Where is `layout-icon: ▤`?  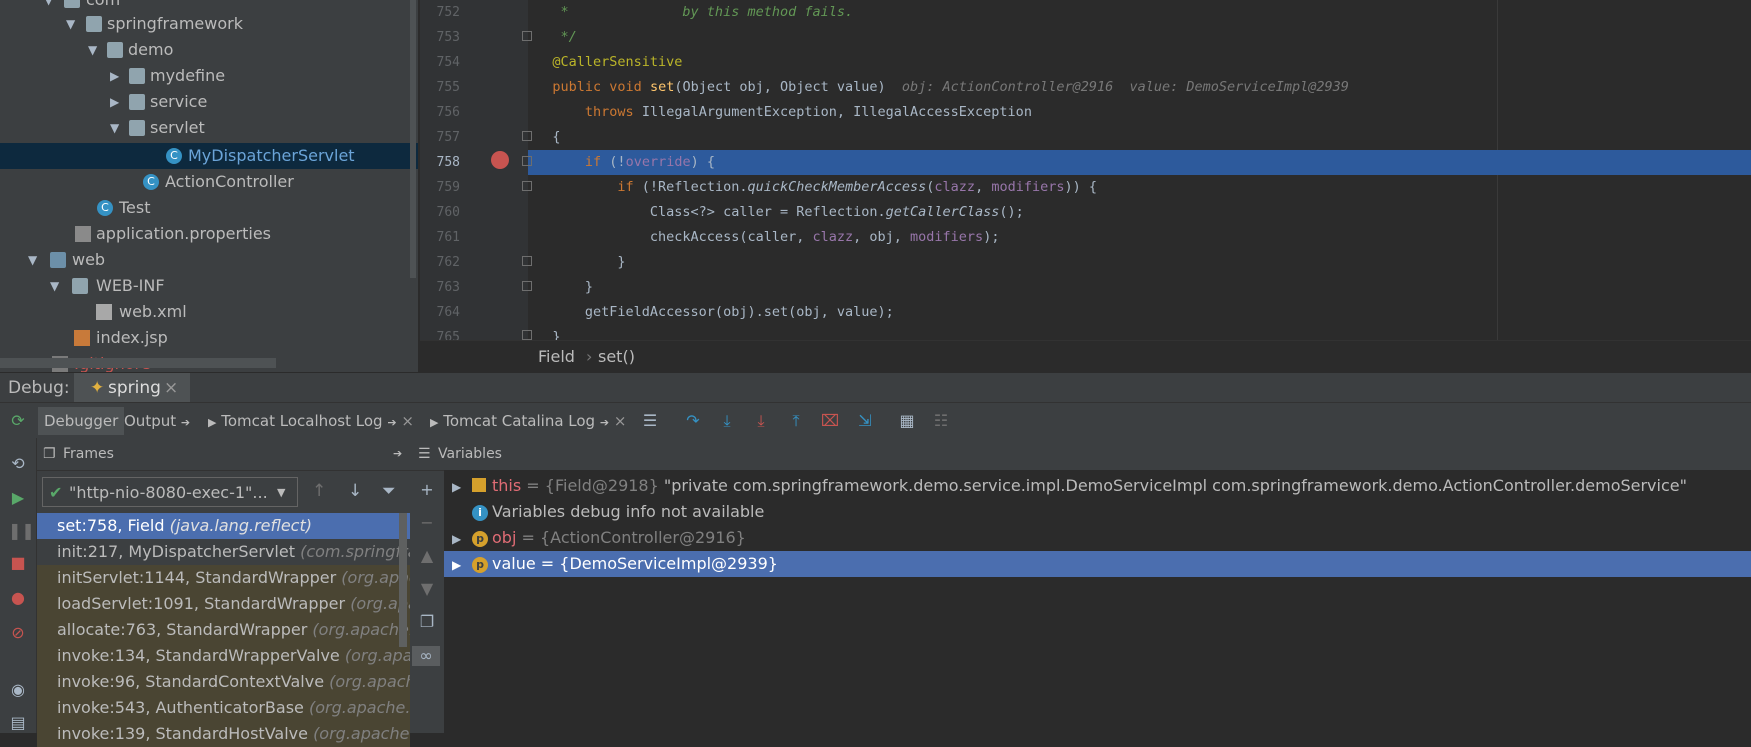
layout-icon: ▤ is located at coordinates (18, 723).